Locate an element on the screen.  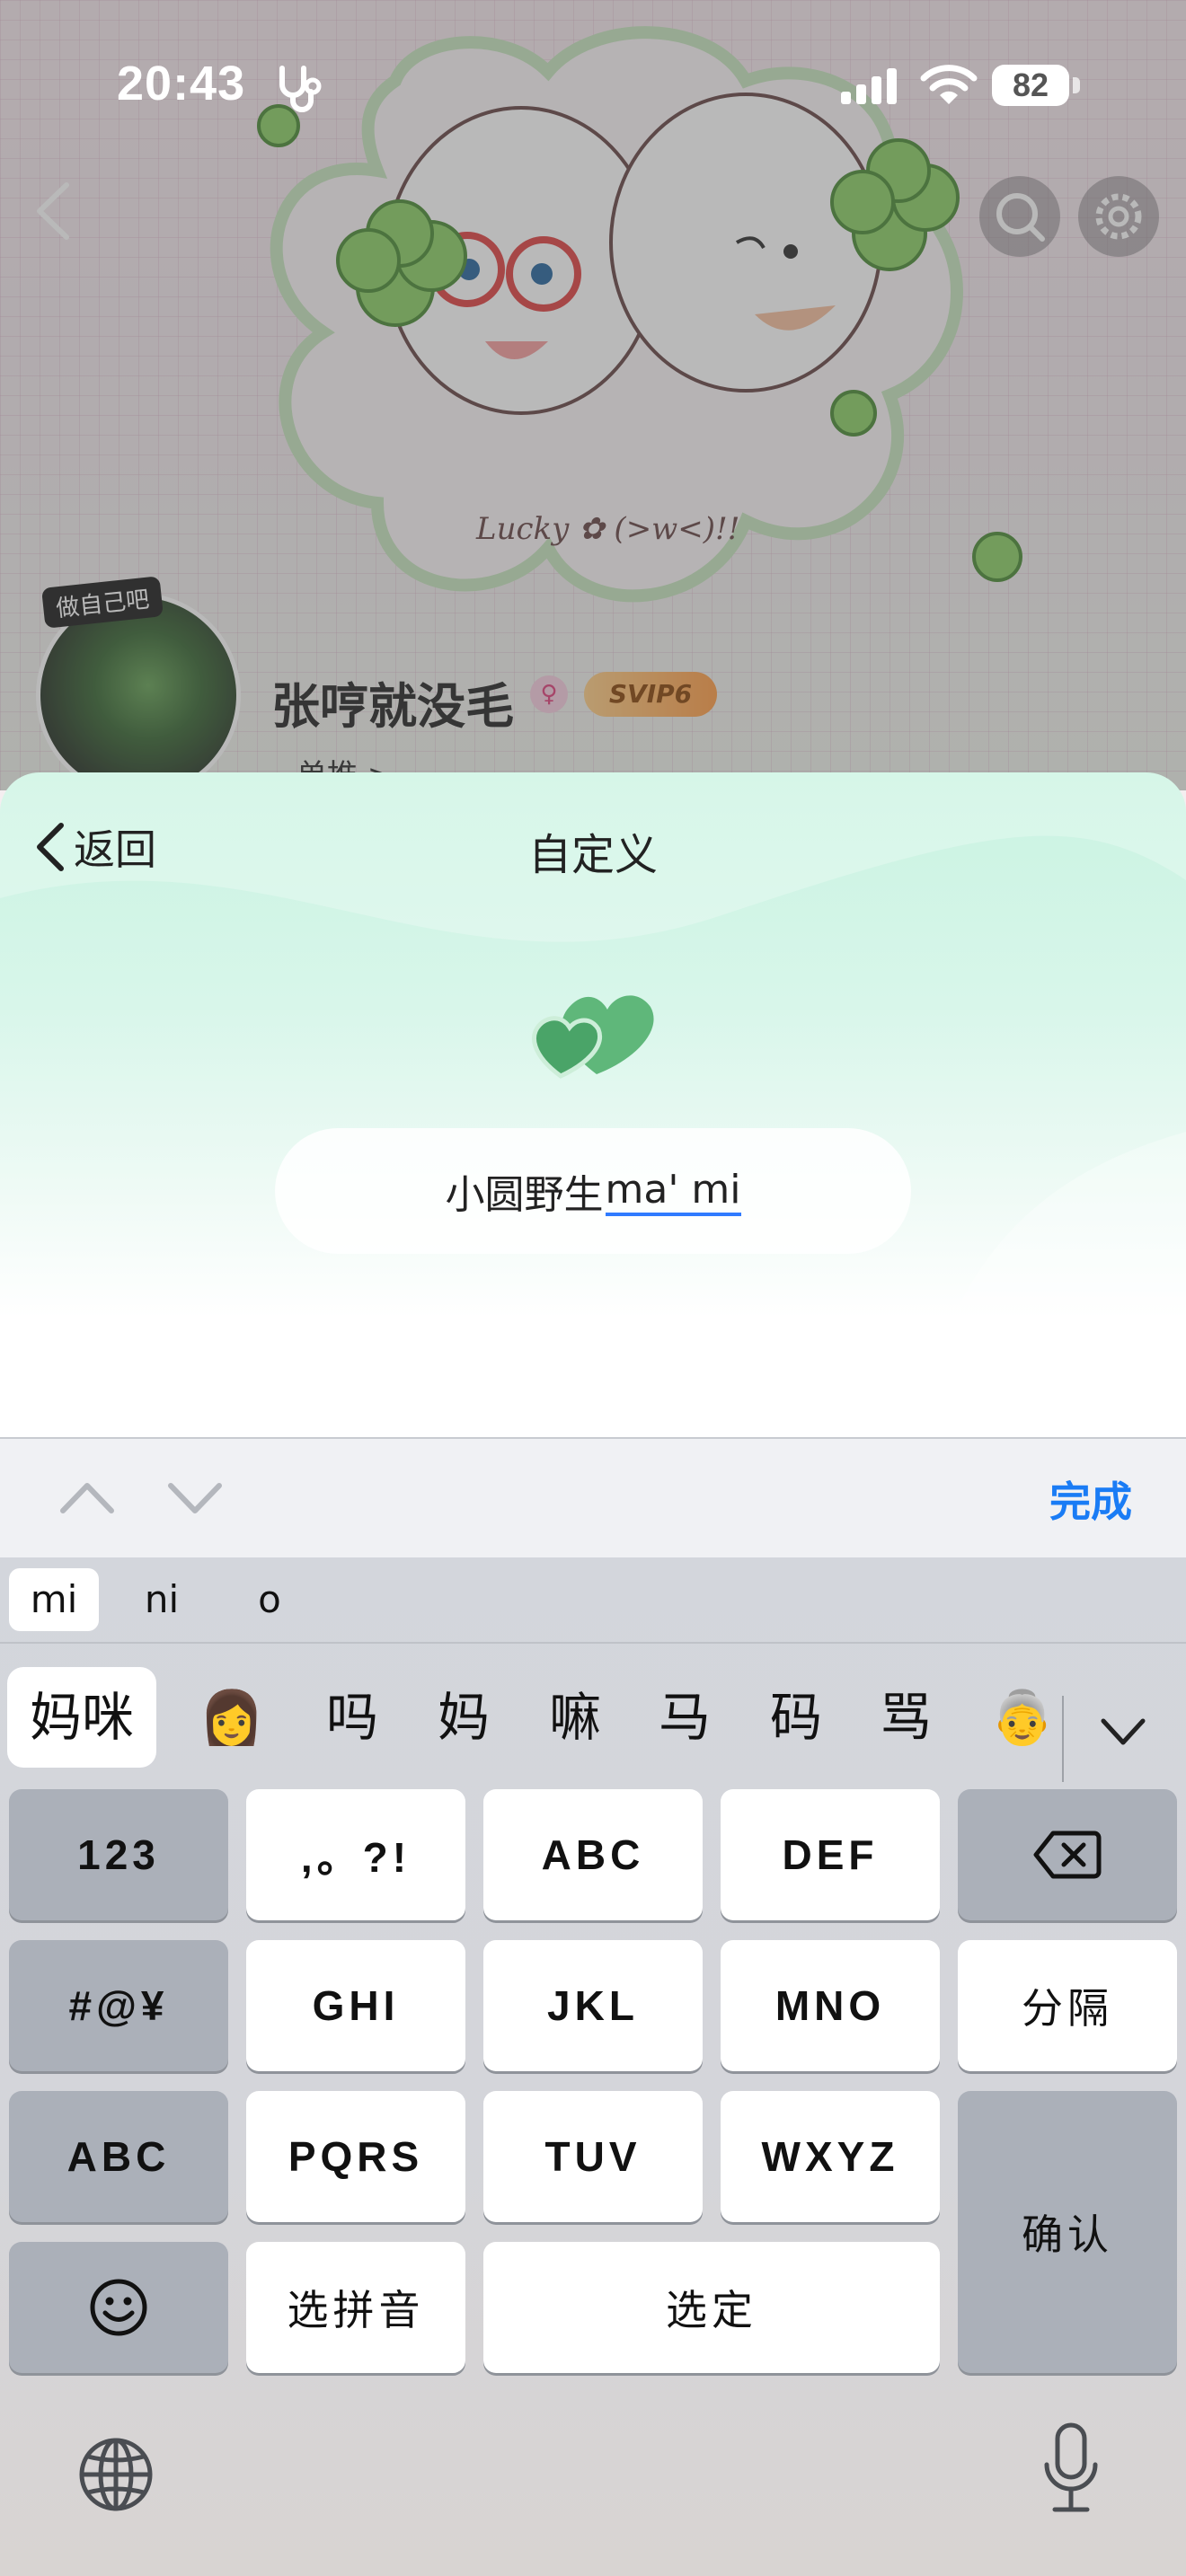
globe-icon is located at coordinates (115, 2474).